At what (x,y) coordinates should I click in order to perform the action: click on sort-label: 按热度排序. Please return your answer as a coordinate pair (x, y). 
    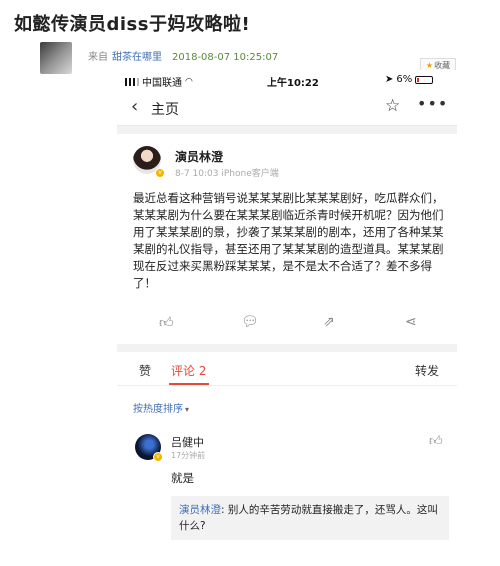
    Looking at the image, I should click on (158, 409).